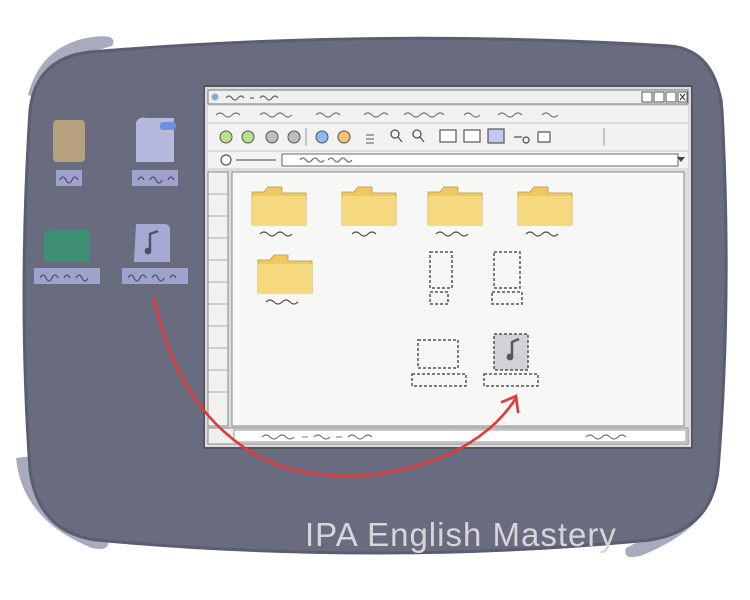  What do you see at coordinates (218, 299) in the screenshot?
I see `folder-tree-pane` at bounding box center [218, 299].